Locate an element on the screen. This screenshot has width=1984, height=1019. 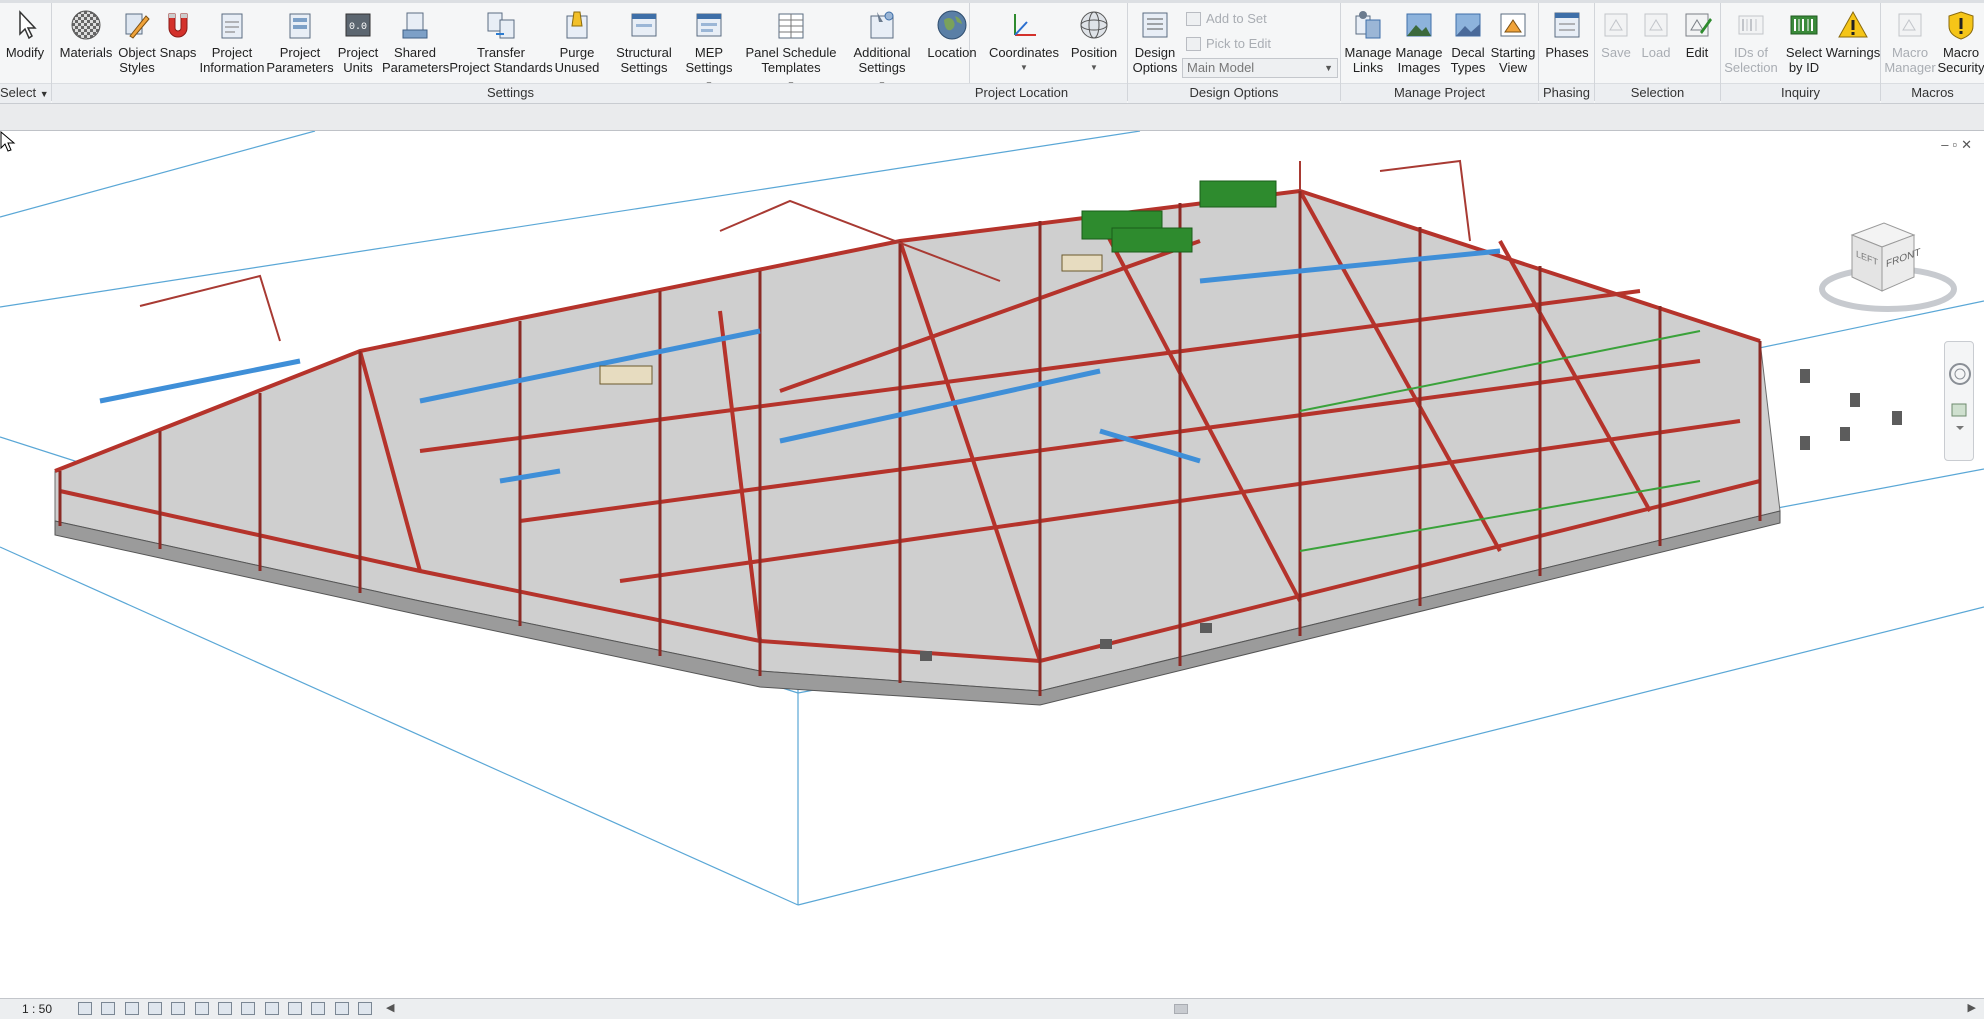
sun-path-icon is located at coordinates (131, 1008).